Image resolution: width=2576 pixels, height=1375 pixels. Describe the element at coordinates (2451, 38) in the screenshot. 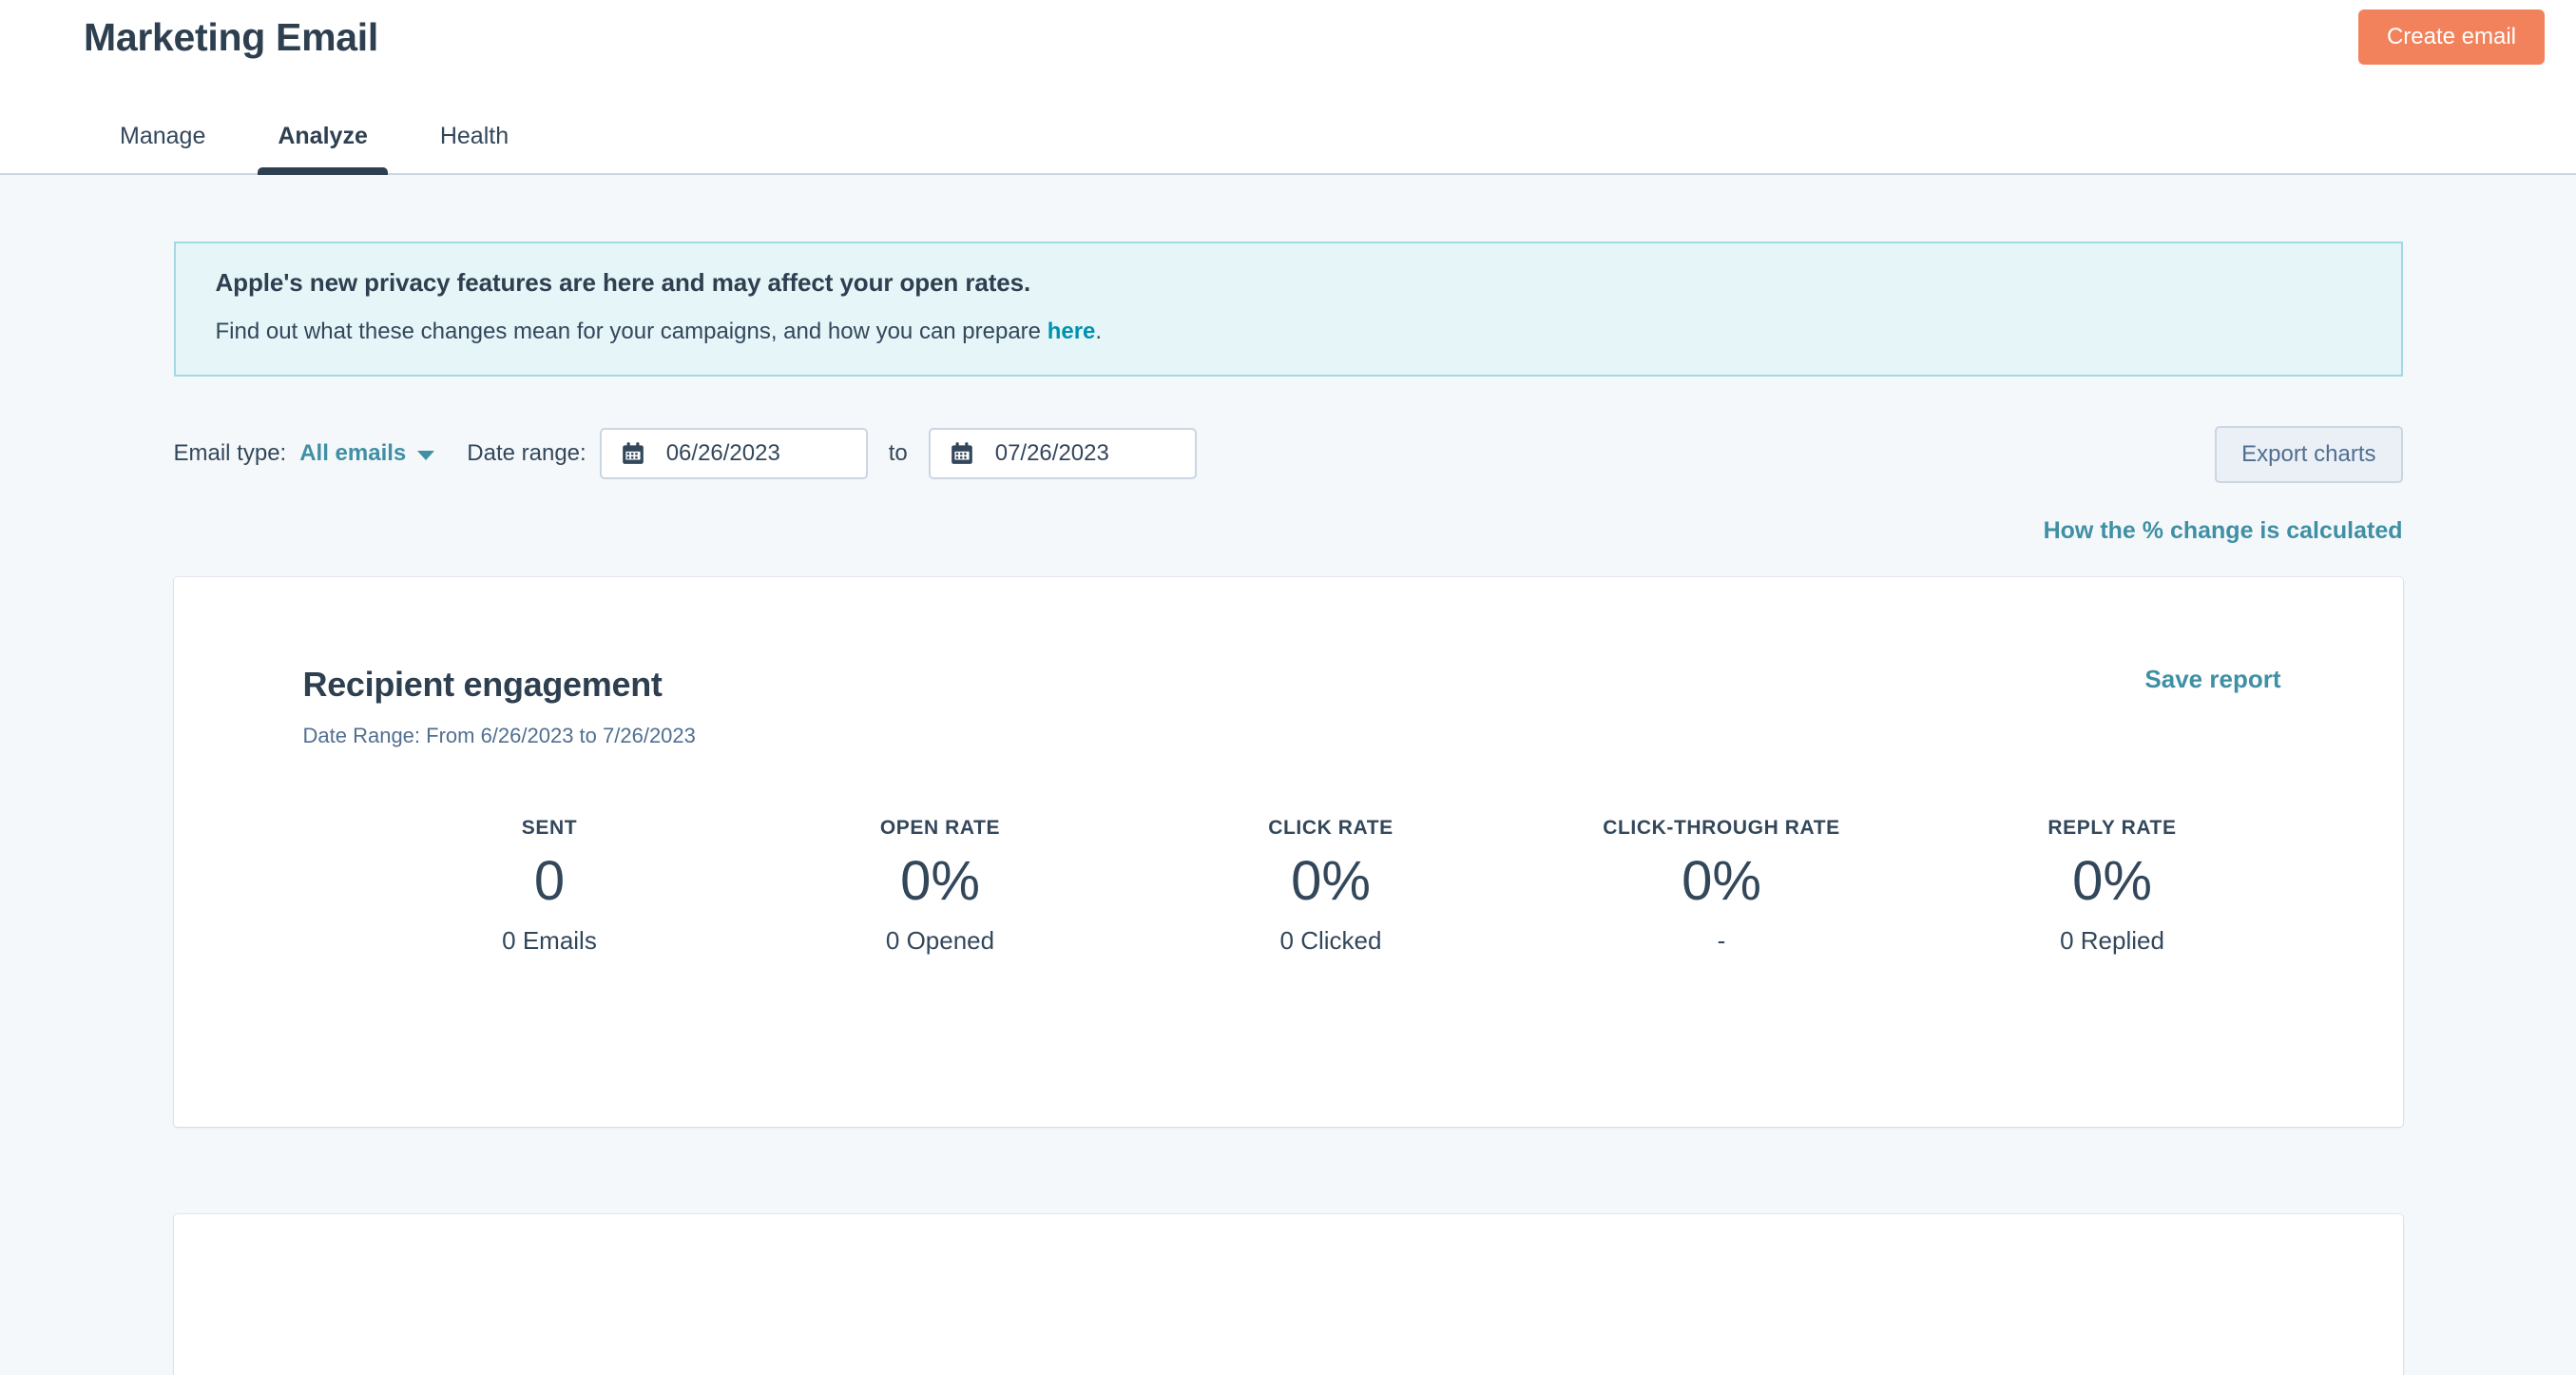

I see `create-email-button: Create email` at that location.